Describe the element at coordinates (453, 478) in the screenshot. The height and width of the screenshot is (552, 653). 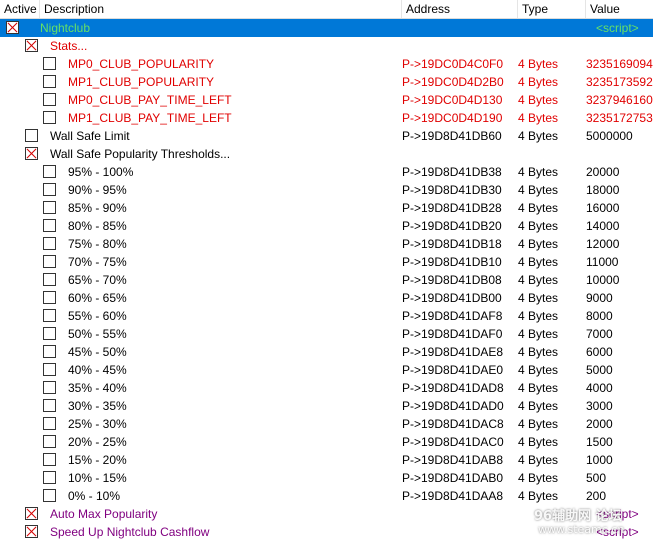
I see `row-address: P->19D8D41DAB0` at that location.